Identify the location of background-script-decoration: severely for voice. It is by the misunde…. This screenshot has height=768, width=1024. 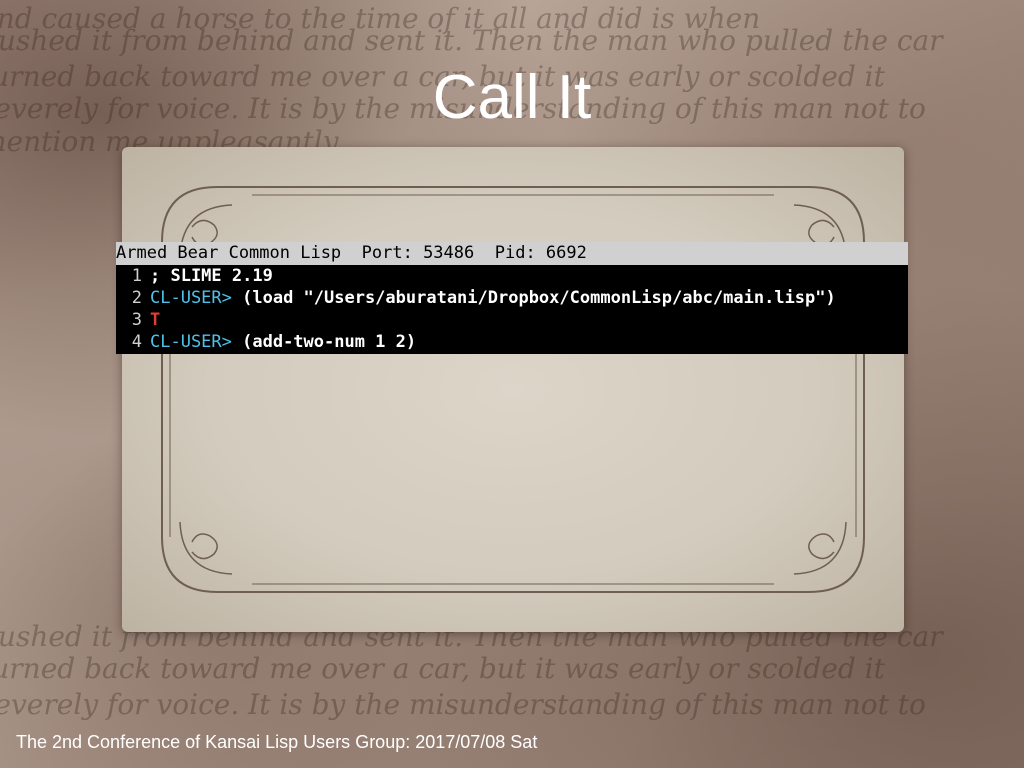
(463, 704).